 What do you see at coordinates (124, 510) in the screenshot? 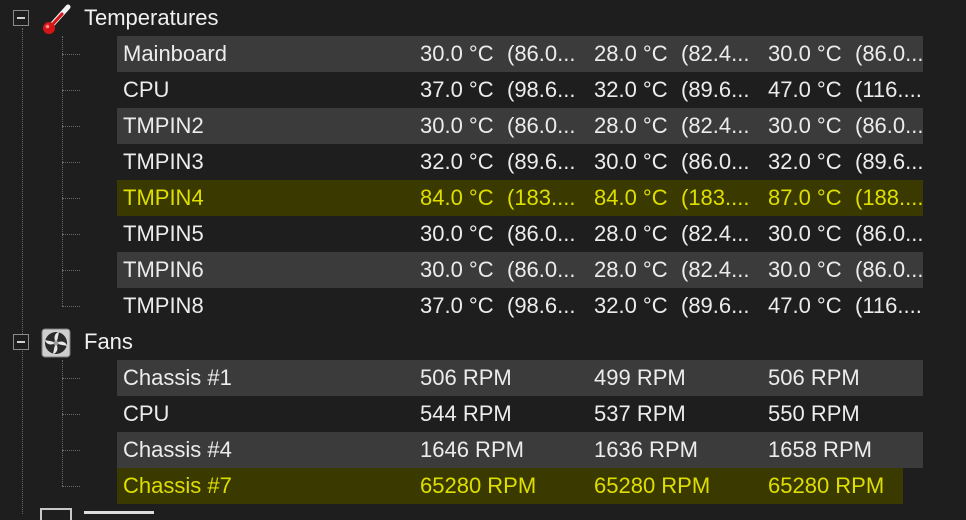
I see `next-group-label-cutoff` at bounding box center [124, 510].